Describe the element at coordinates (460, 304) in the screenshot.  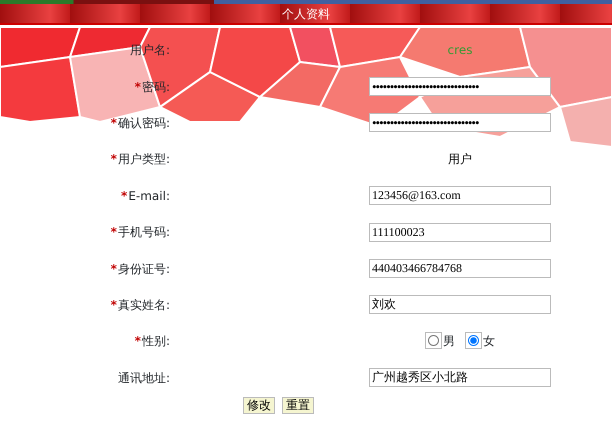
I see `input-field: 刘欢` at that location.